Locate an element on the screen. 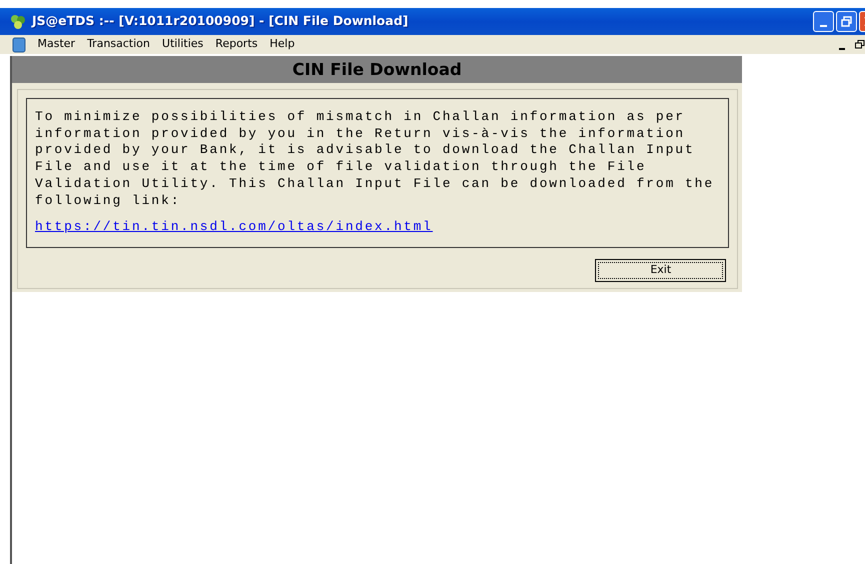 The image size is (865, 564). exit-button: Exit is located at coordinates (660, 270).